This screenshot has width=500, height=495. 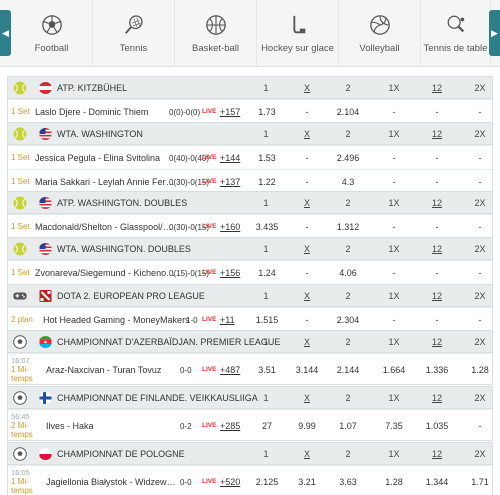 What do you see at coordinates (230, 182) in the screenshot?
I see `more-bets-link: +137` at bounding box center [230, 182].